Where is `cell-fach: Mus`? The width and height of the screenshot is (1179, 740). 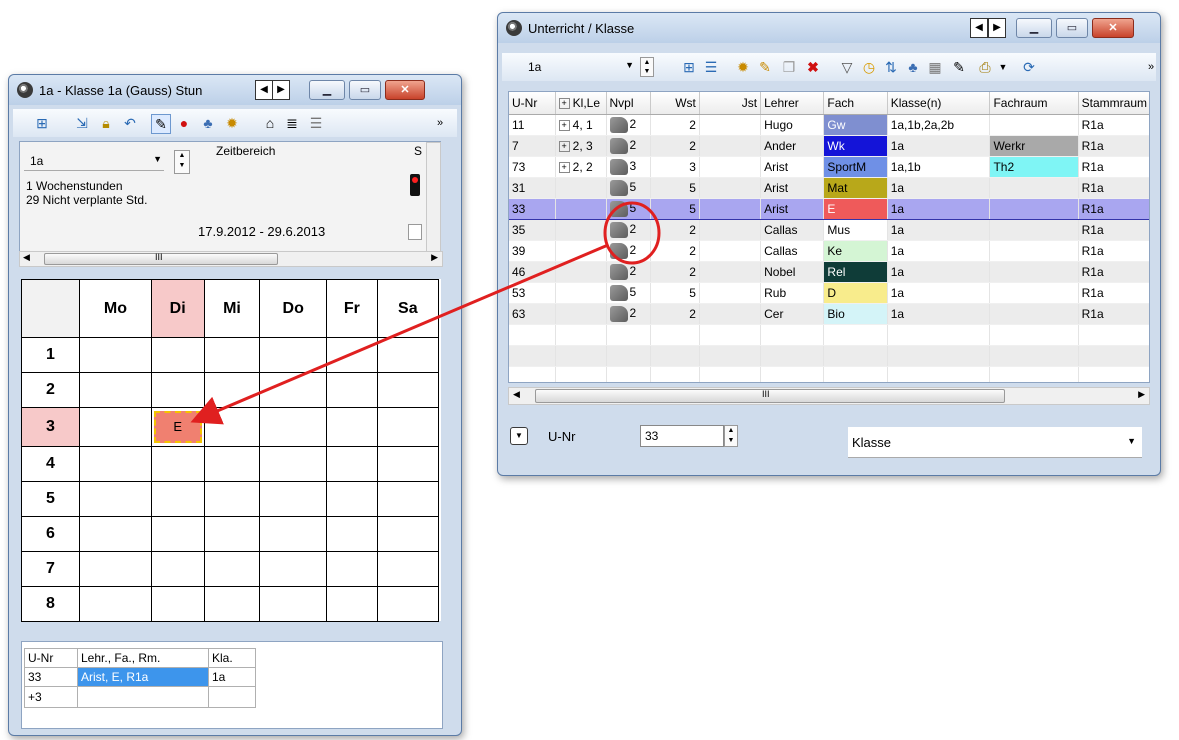
cell-fach: Mus is located at coordinates (855, 230).